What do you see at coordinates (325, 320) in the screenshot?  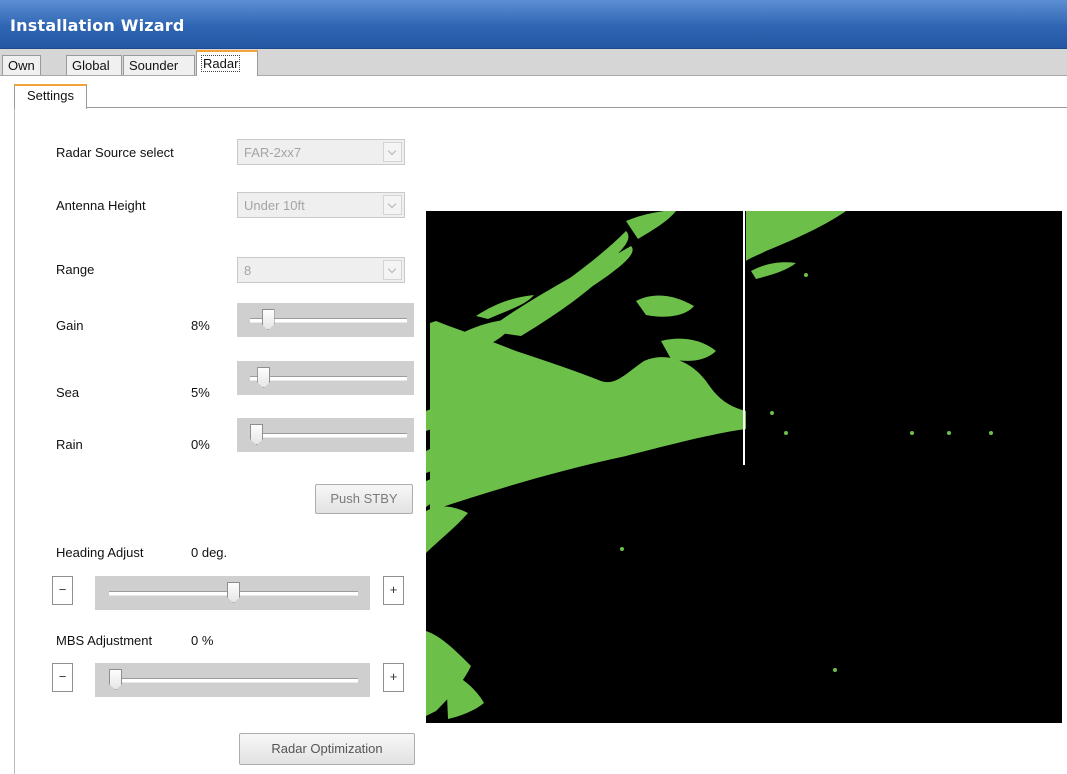 I see `gain-slider` at bounding box center [325, 320].